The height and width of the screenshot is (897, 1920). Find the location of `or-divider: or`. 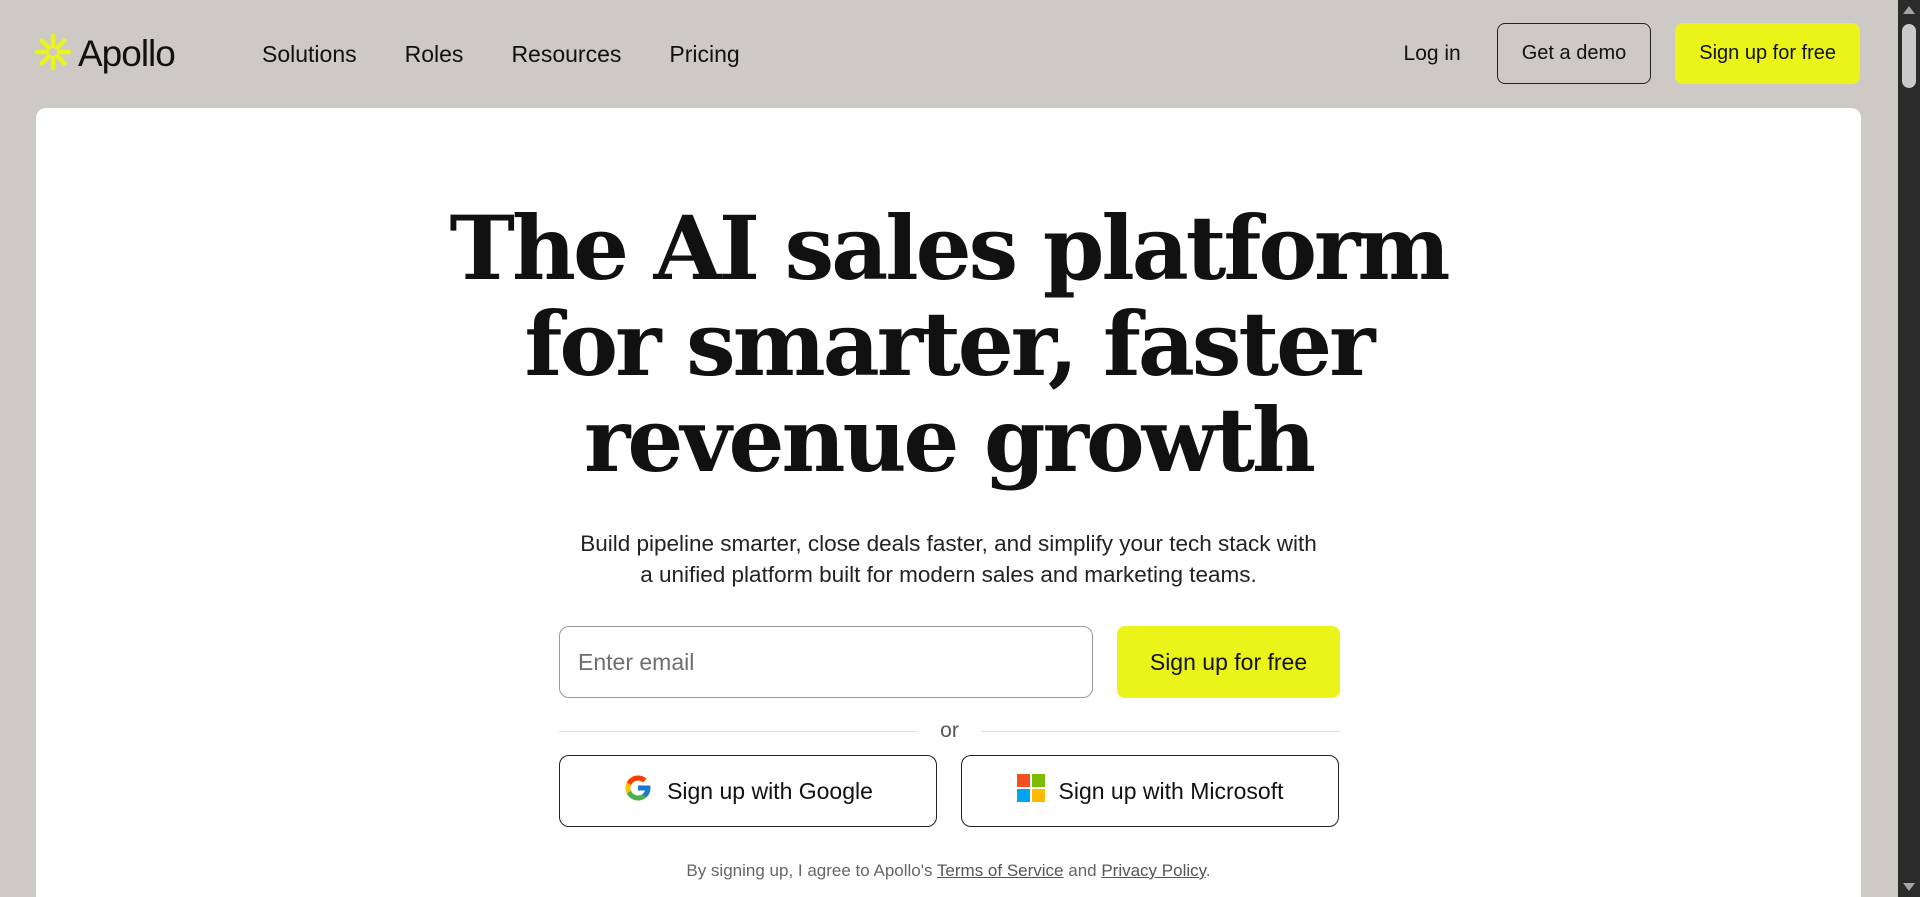

or-divider: or is located at coordinates (949, 731).